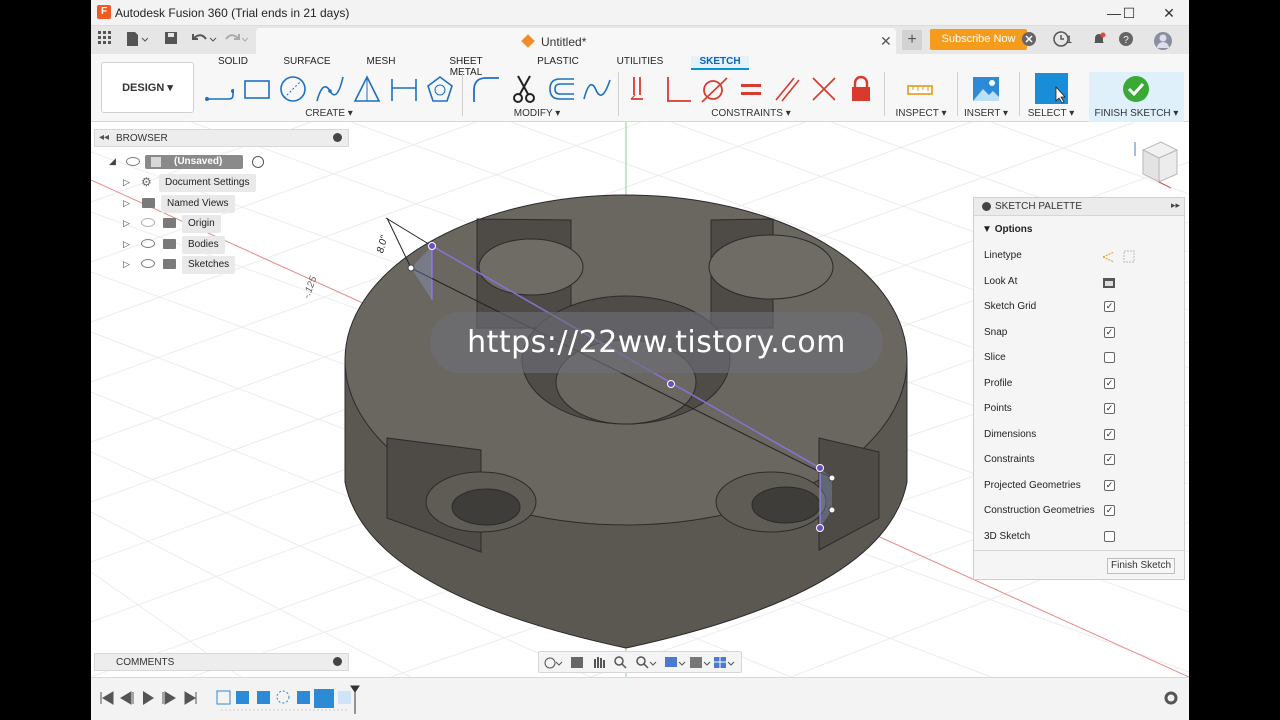 The width and height of the screenshot is (1280, 720). What do you see at coordinates (355, 699) in the screenshot?
I see `timeline-marker-icon` at bounding box center [355, 699].